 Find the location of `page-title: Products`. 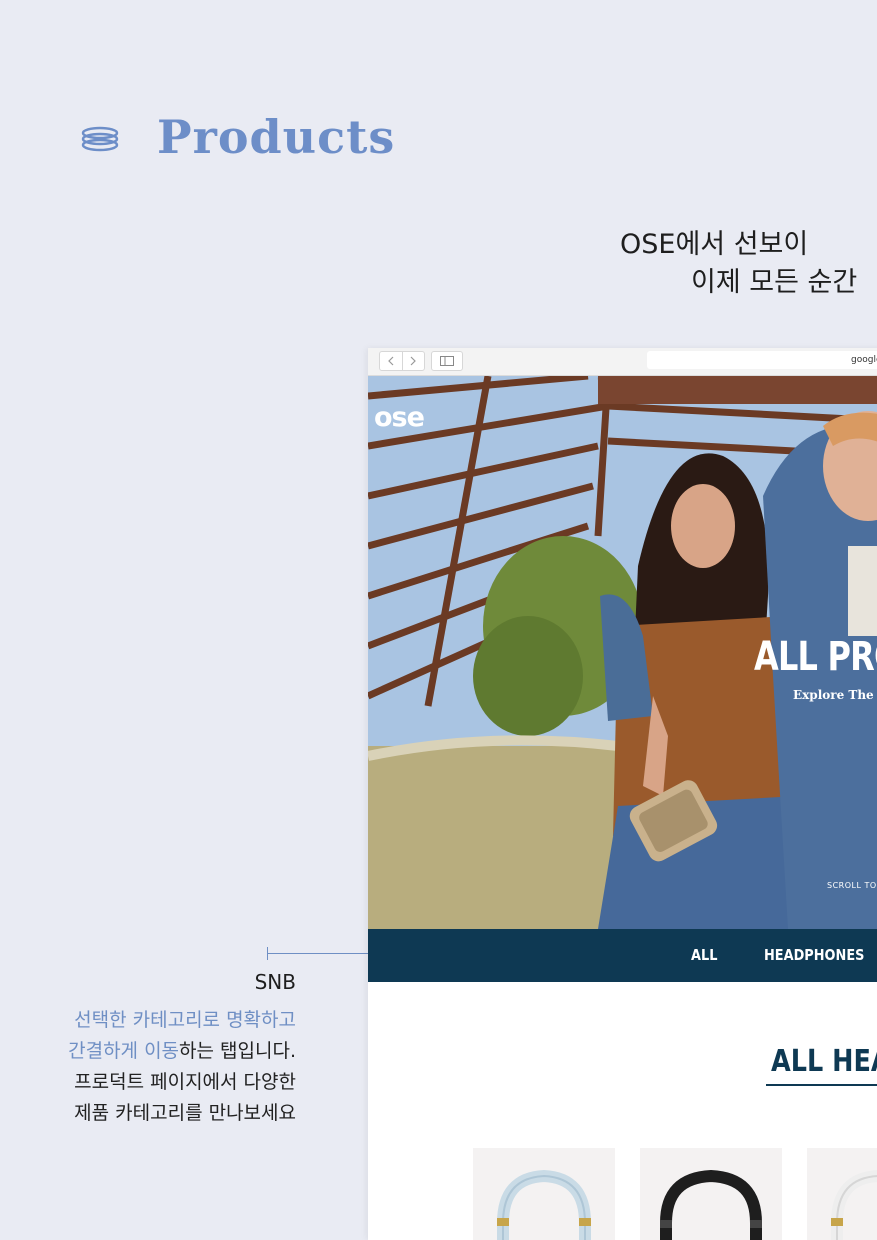

page-title: Products is located at coordinates (276, 137).